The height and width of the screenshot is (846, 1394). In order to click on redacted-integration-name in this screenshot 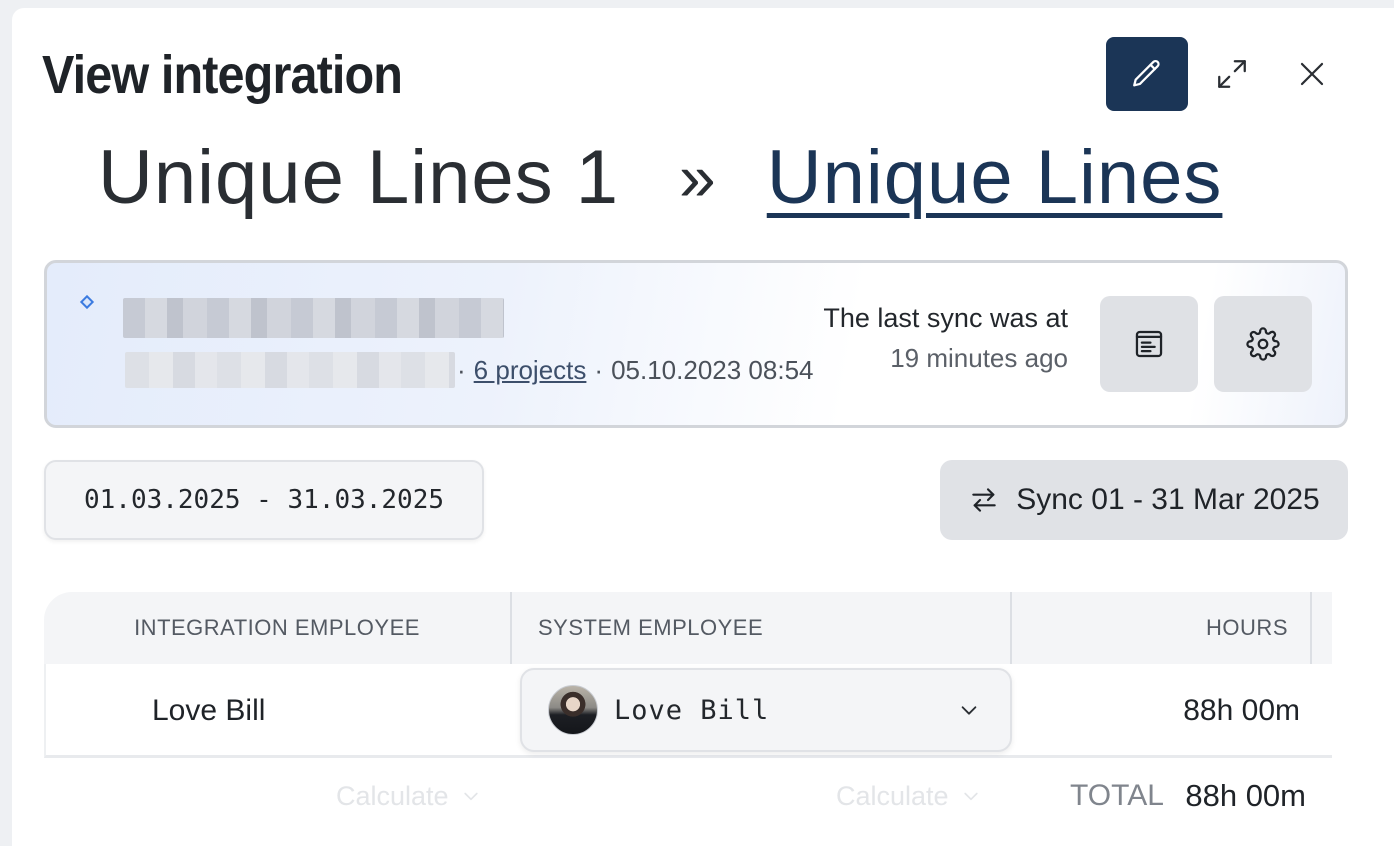, I will do `click(313, 318)`.